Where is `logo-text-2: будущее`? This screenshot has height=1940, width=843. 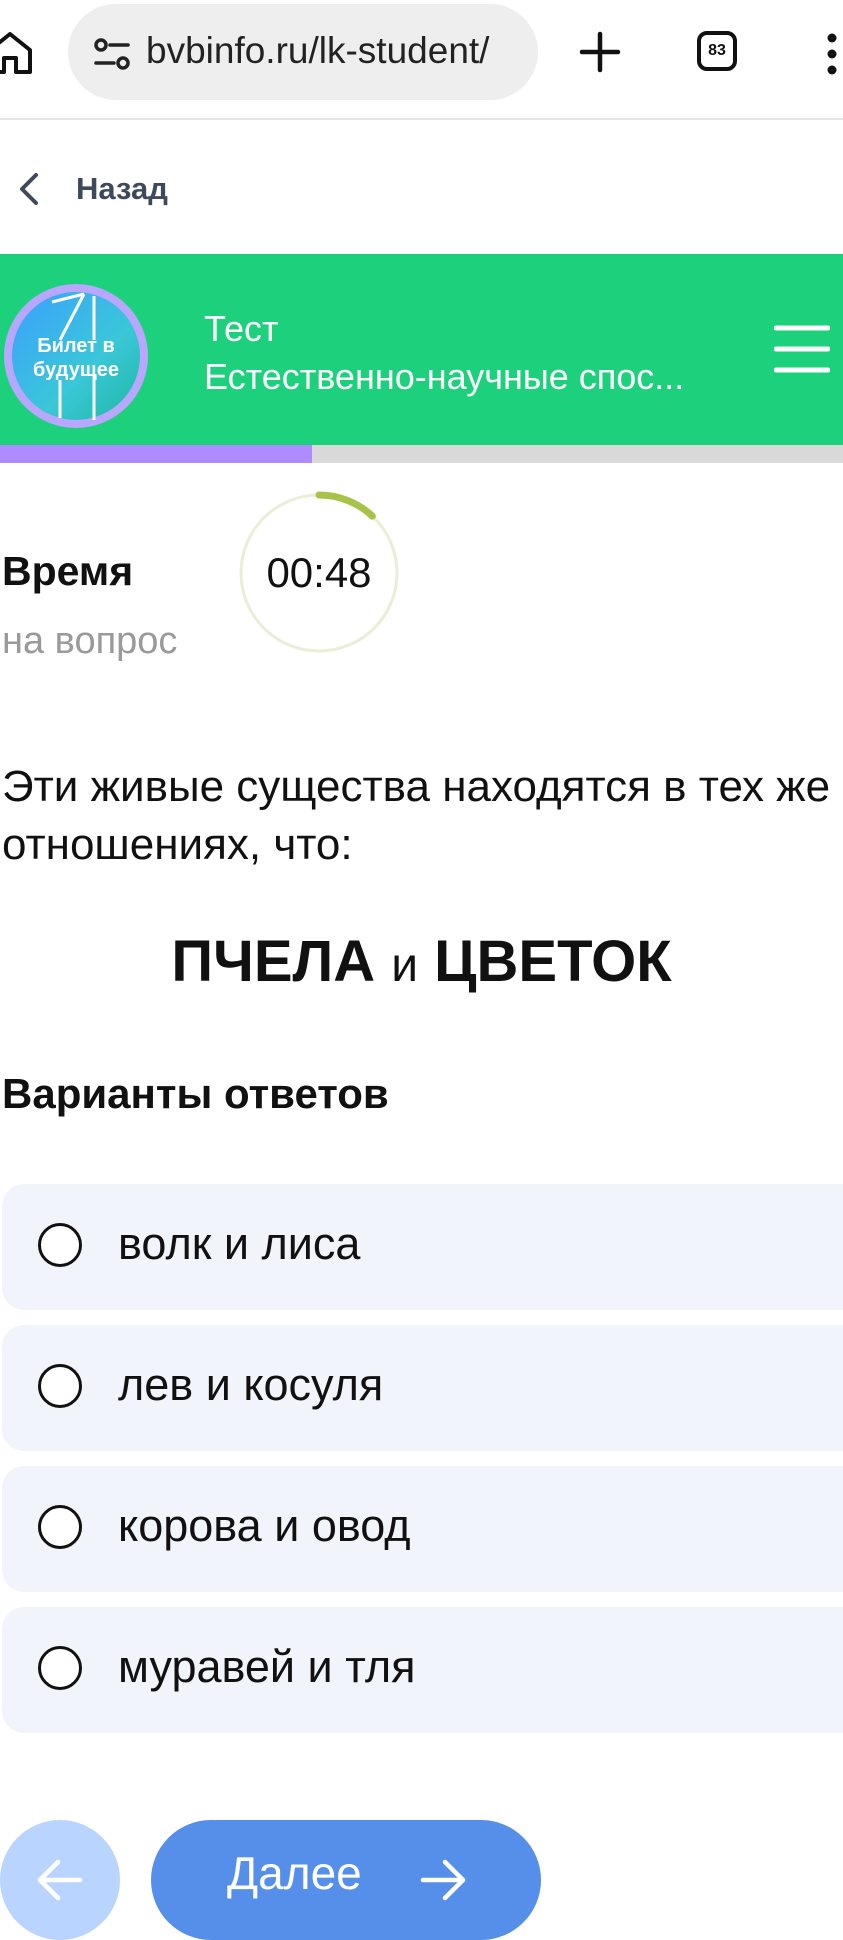
logo-text-2: будущее is located at coordinates (76, 370).